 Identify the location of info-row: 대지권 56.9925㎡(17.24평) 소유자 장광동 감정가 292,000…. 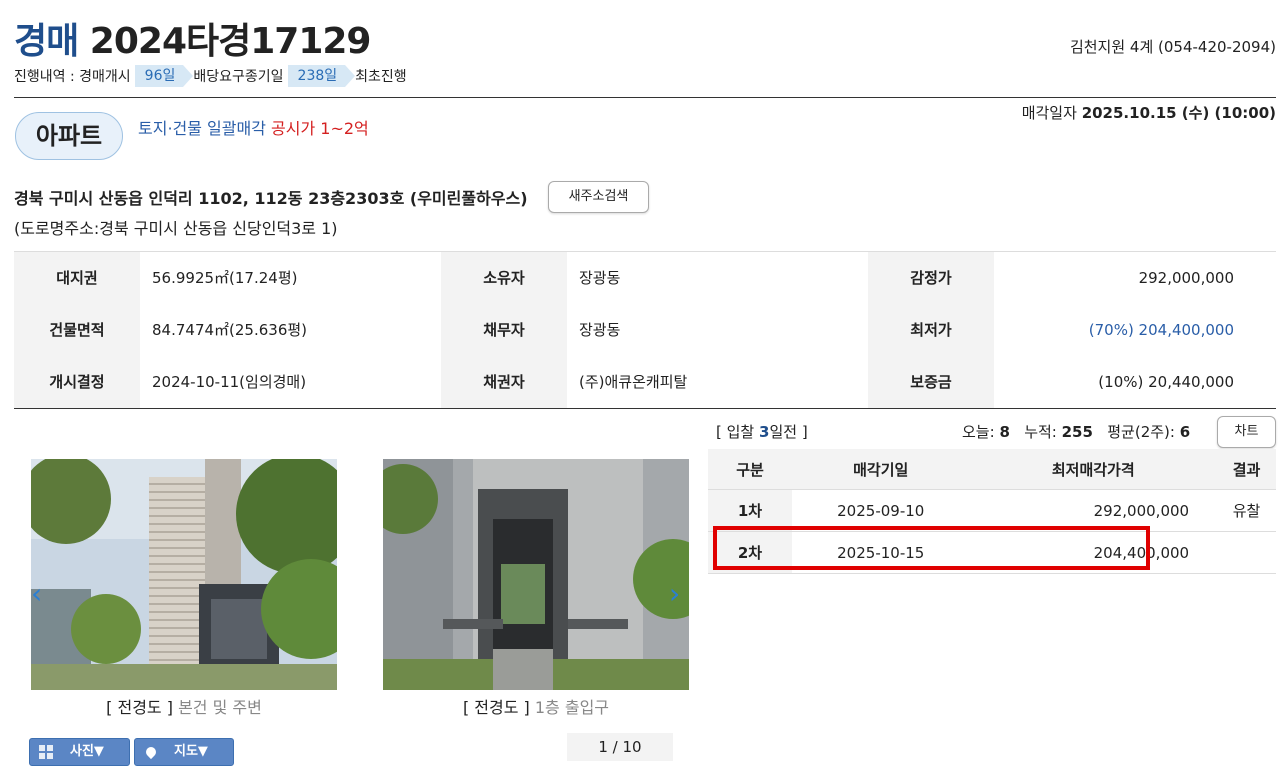
(645, 278).